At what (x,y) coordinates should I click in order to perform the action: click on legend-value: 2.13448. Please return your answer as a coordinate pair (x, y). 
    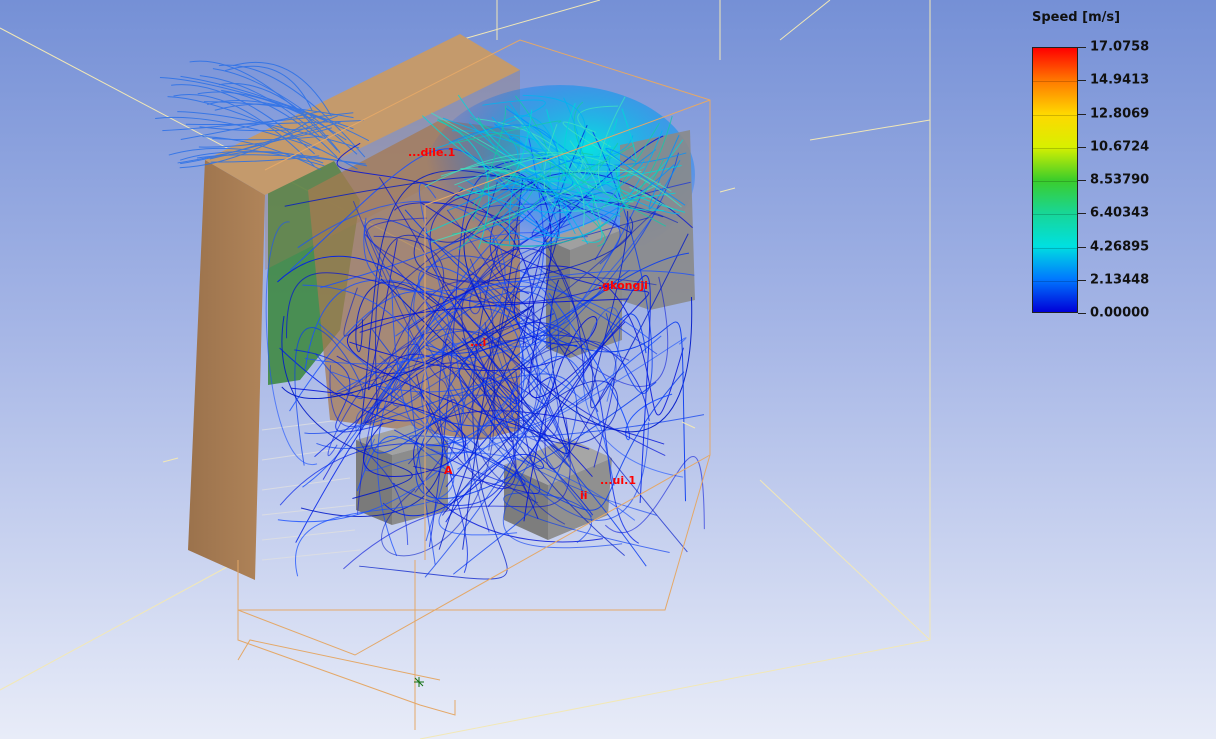
    Looking at the image, I should click on (1120, 280).